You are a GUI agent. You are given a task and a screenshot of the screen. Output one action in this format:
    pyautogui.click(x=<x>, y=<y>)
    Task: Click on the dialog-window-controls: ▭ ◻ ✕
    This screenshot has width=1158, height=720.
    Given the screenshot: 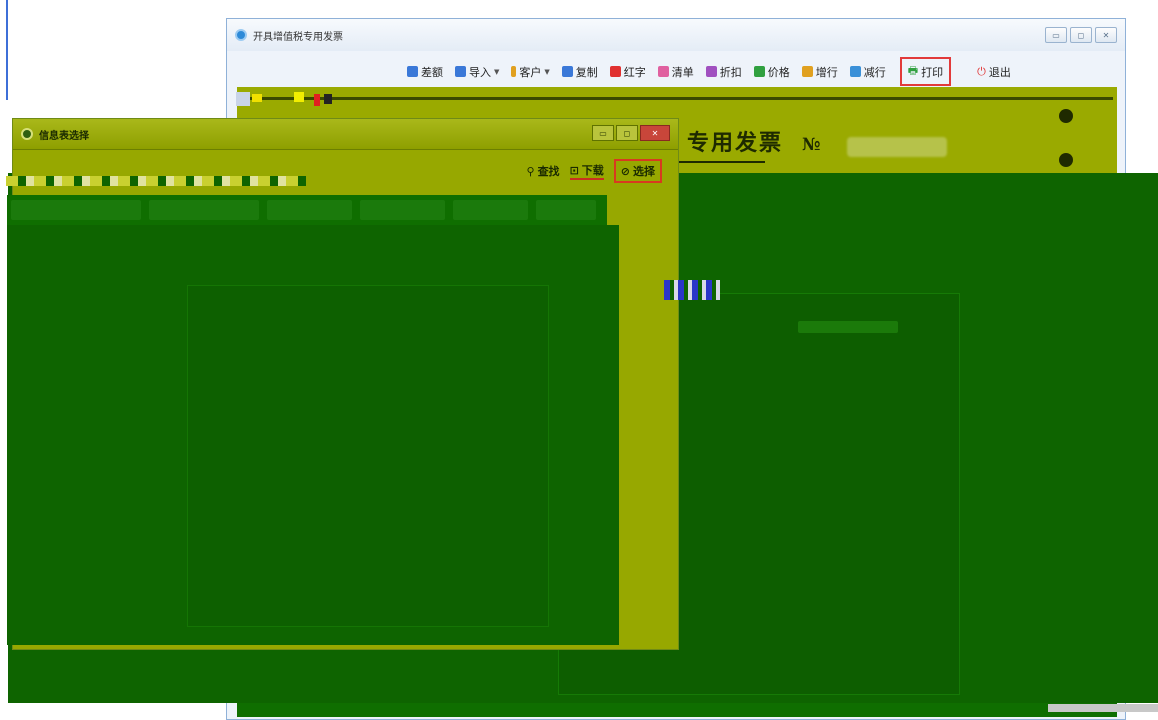 What is the action you would take?
    pyautogui.click(x=631, y=133)
    